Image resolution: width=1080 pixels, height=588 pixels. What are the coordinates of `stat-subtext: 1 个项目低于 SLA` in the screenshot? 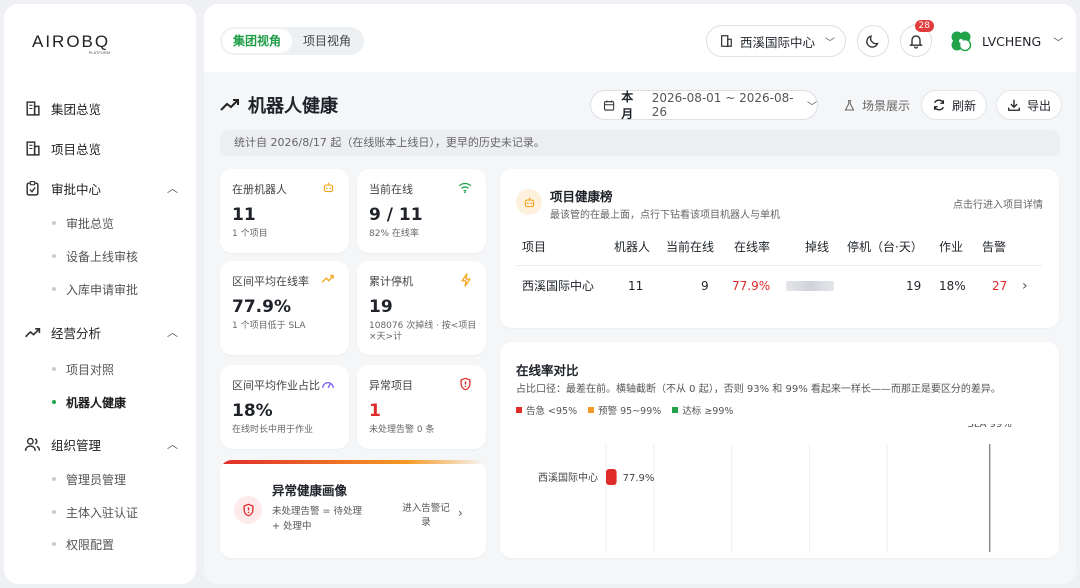 It's located at (269, 326).